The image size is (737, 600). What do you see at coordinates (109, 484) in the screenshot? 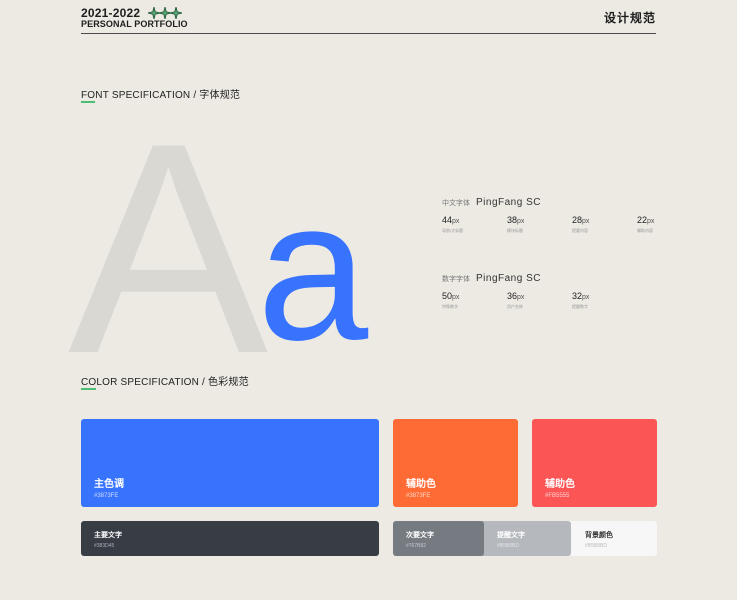
I see `color-name: 主色调` at bounding box center [109, 484].